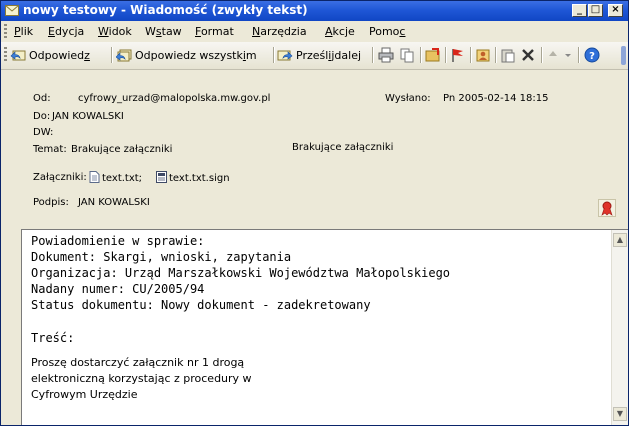  What do you see at coordinates (161, 177) in the screenshot?
I see `signature-file-icon` at bounding box center [161, 177].